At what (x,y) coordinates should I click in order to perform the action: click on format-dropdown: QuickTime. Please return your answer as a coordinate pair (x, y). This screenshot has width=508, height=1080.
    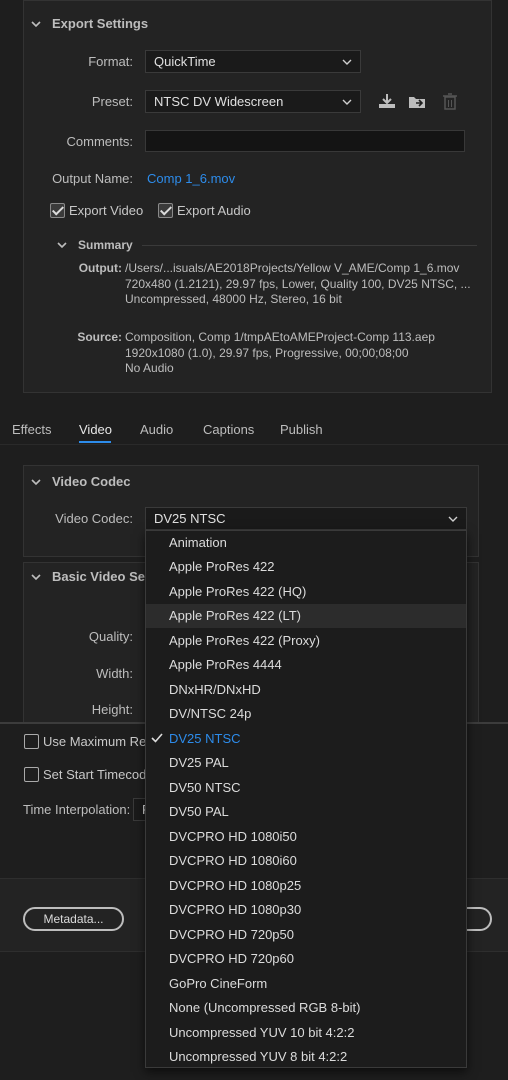
    Looking at the image, I should click on (253, 61).